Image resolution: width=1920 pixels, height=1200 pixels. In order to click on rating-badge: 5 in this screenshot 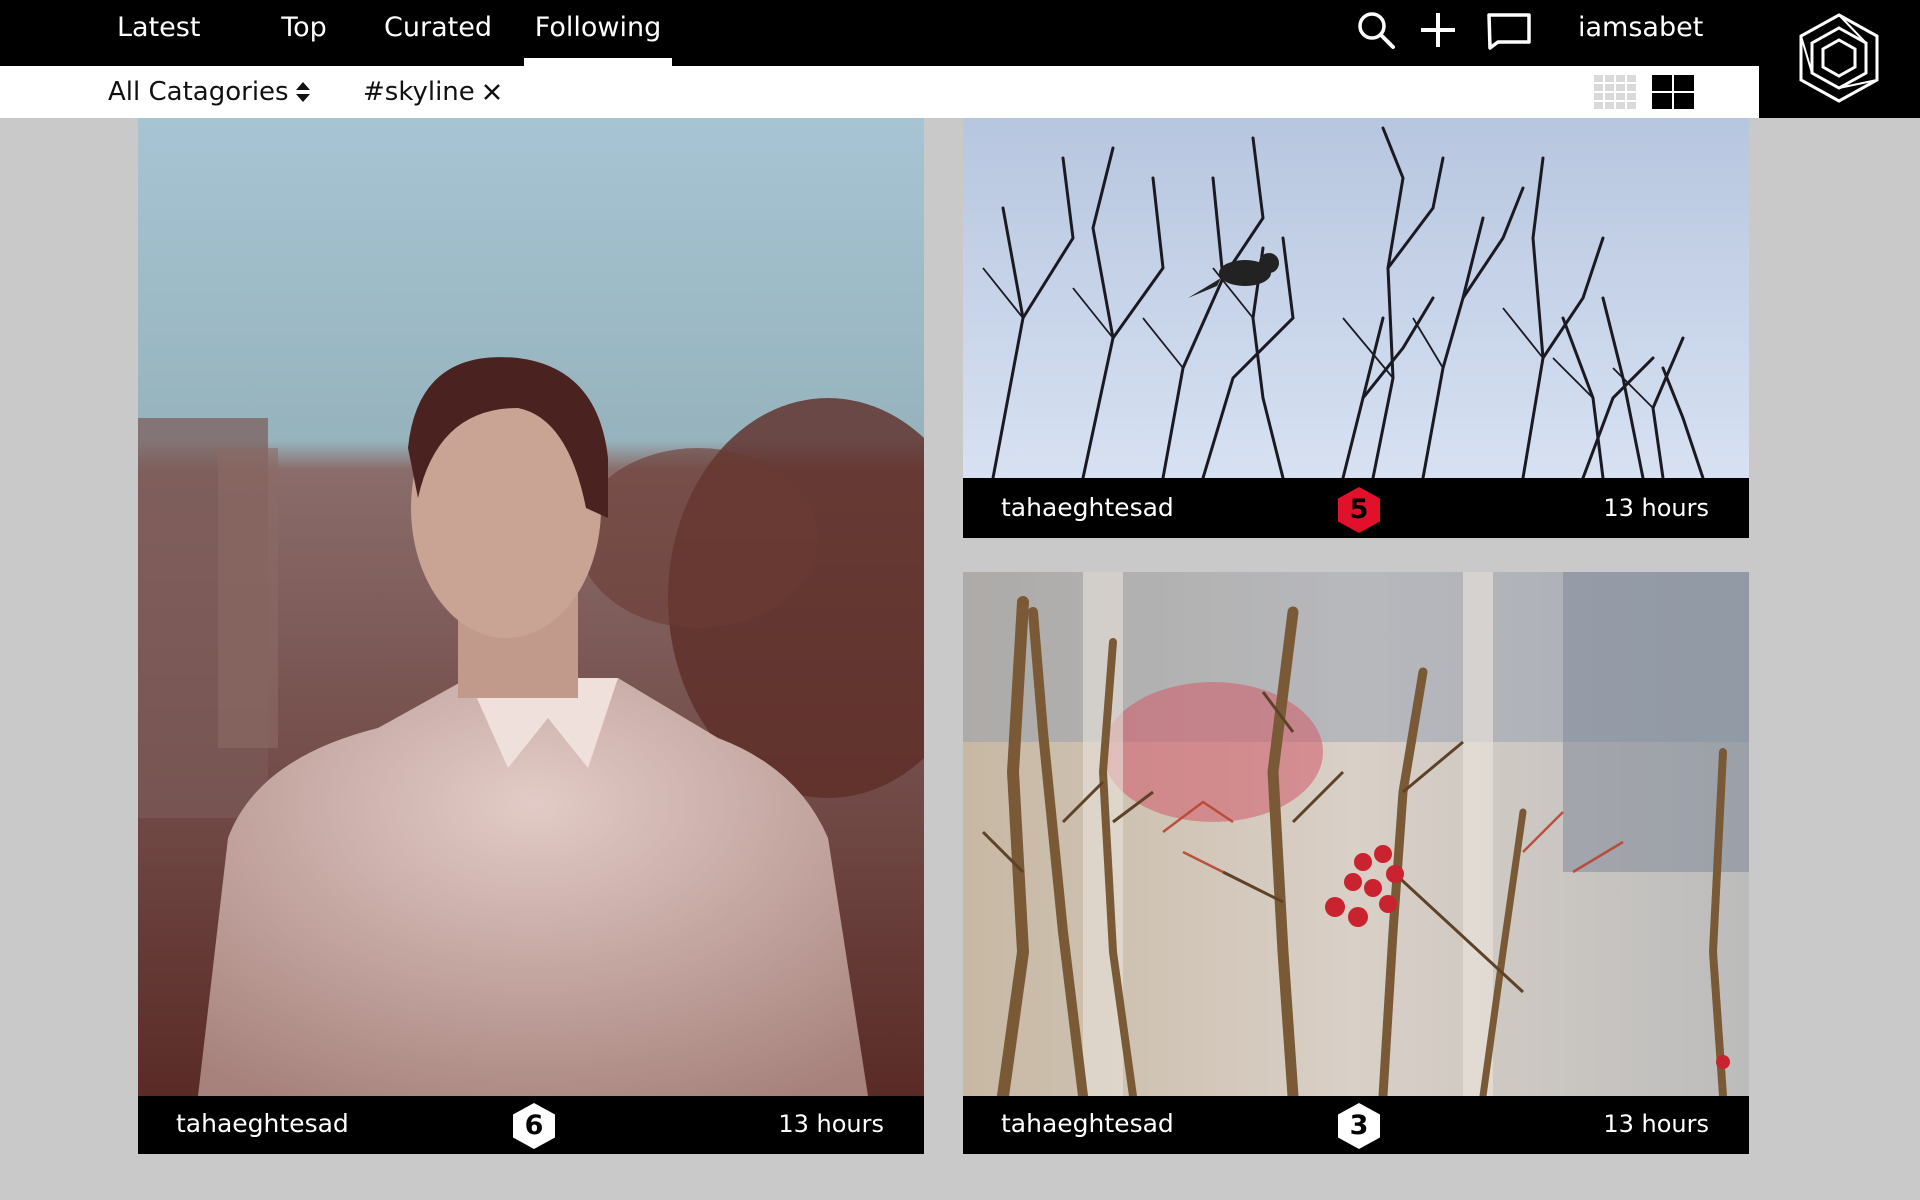, I will do `click(1359, 510)`.